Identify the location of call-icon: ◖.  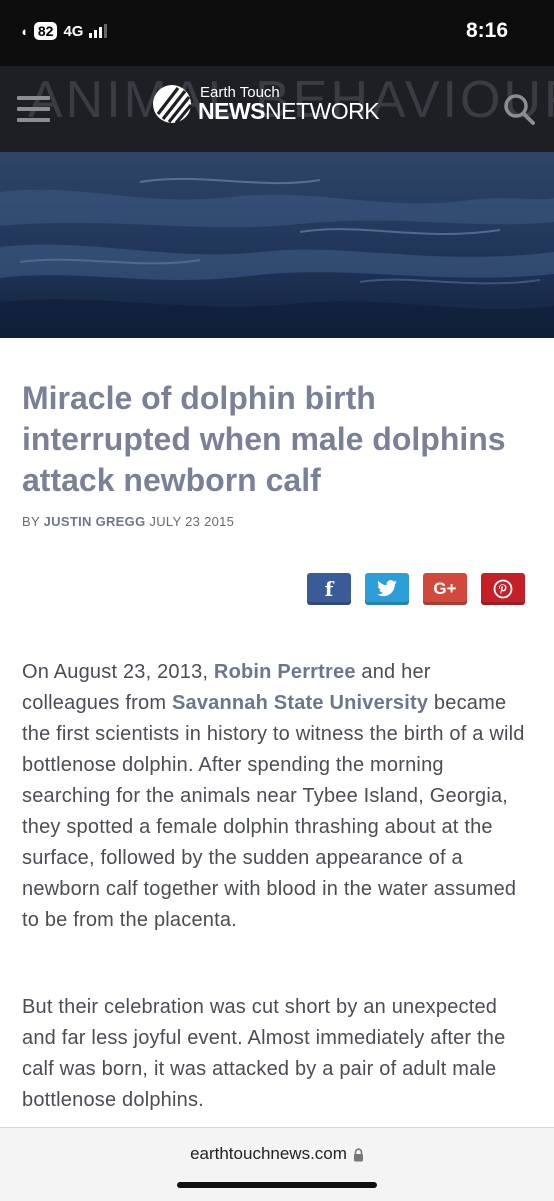
(24, 31).